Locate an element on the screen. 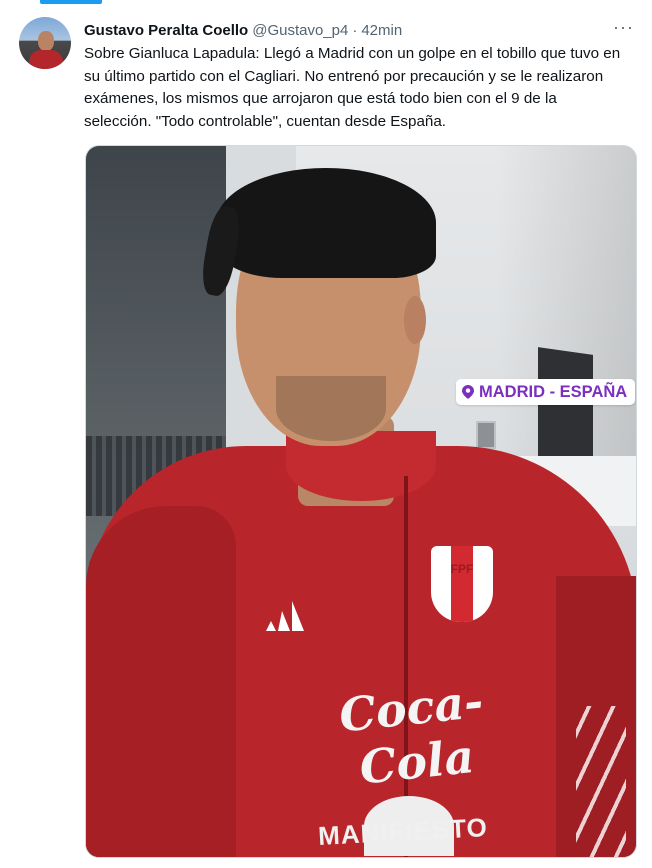  location-sticker: MADRID - ESPAÑA is located at coordinates (546, 392).